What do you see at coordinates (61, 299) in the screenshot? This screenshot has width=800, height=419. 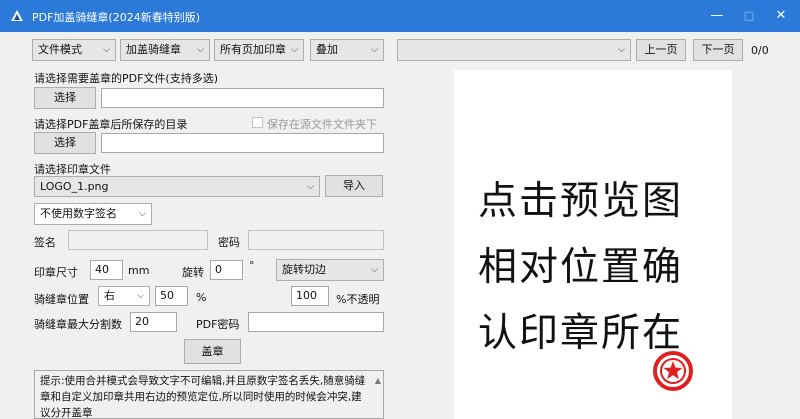 I see `position-label: 骑缝章位置` at bounding box center [61, 299].